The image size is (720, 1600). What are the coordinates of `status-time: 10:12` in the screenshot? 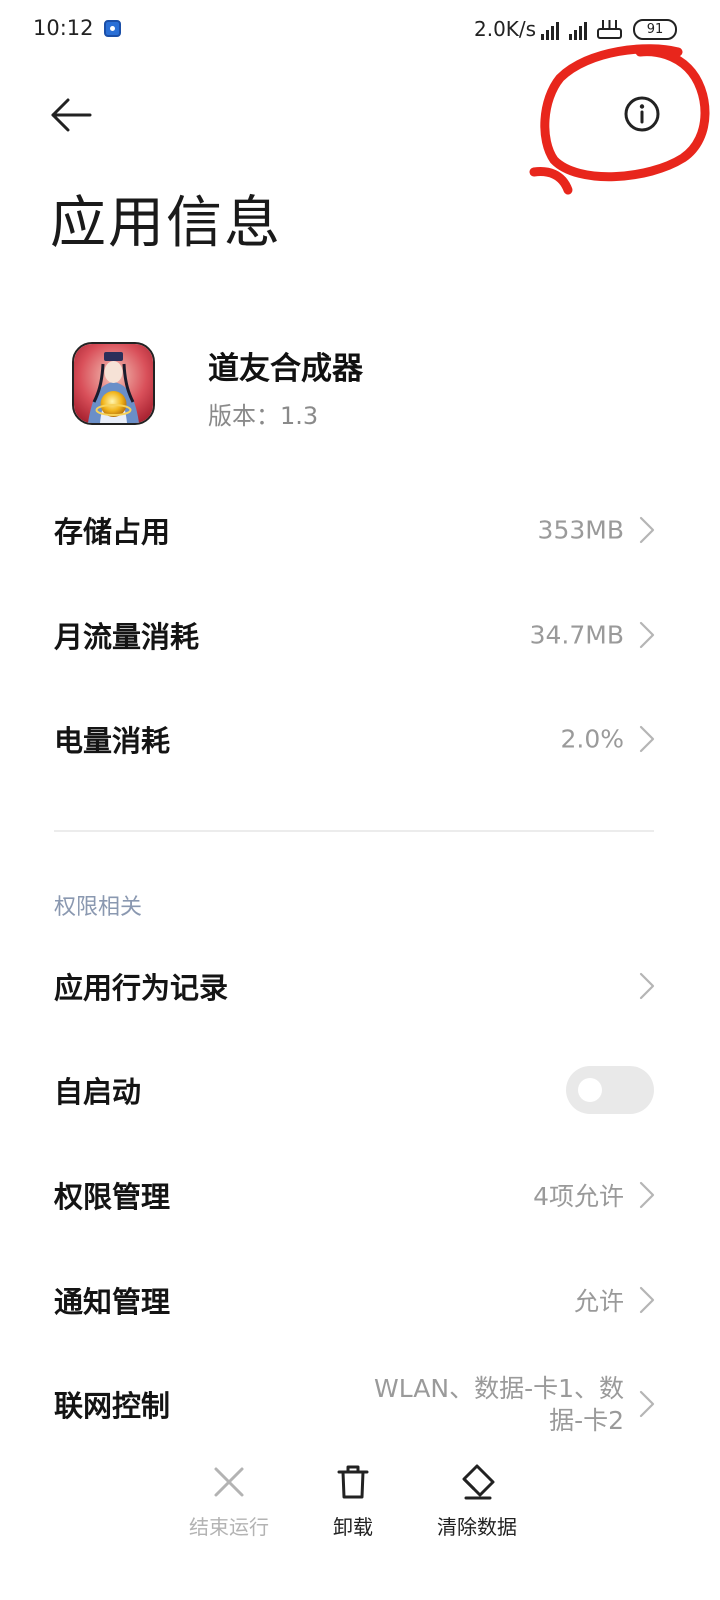 It's located at (63, 28).